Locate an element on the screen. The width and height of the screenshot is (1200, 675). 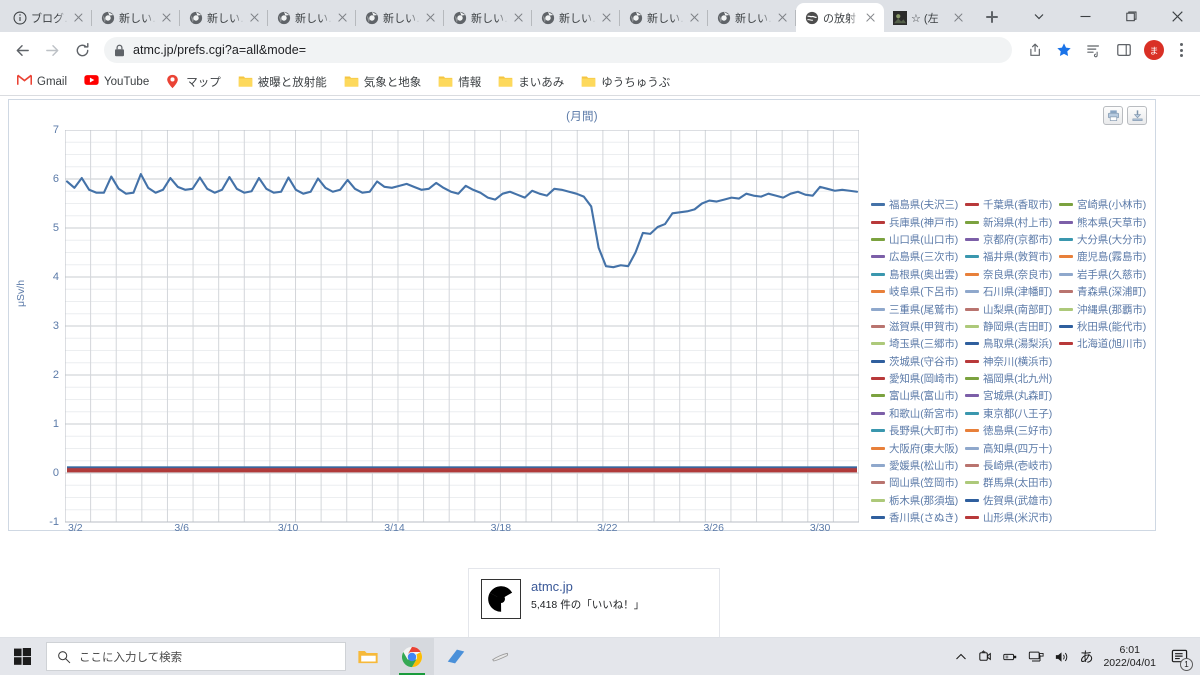
legend-item: 岡山県(笠岡市) is located at coordinates (918, 482).